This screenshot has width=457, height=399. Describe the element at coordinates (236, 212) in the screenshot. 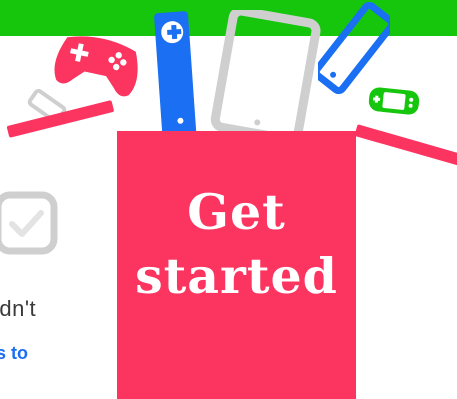

I see `label-line-1: Get` at that location.